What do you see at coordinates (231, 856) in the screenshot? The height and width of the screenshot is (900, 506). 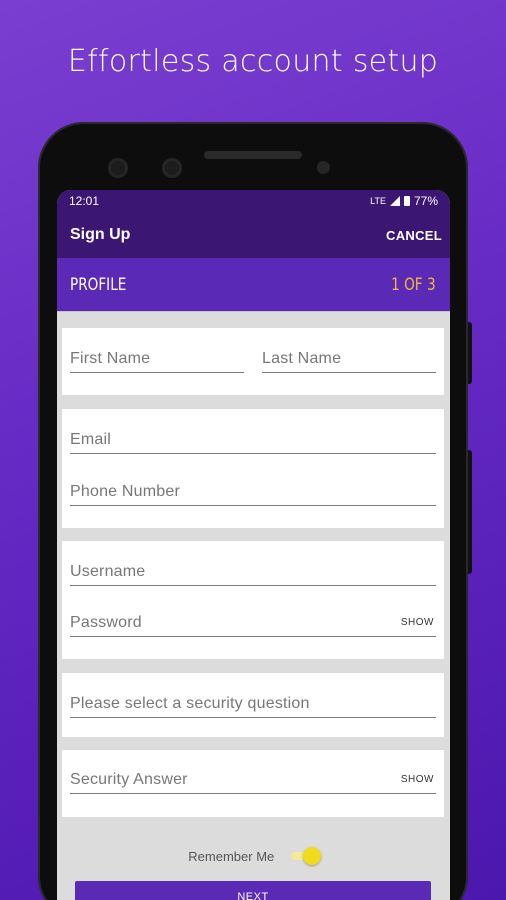 I see `remember-me-label: Remember Me` at bounding box center [231, 856].